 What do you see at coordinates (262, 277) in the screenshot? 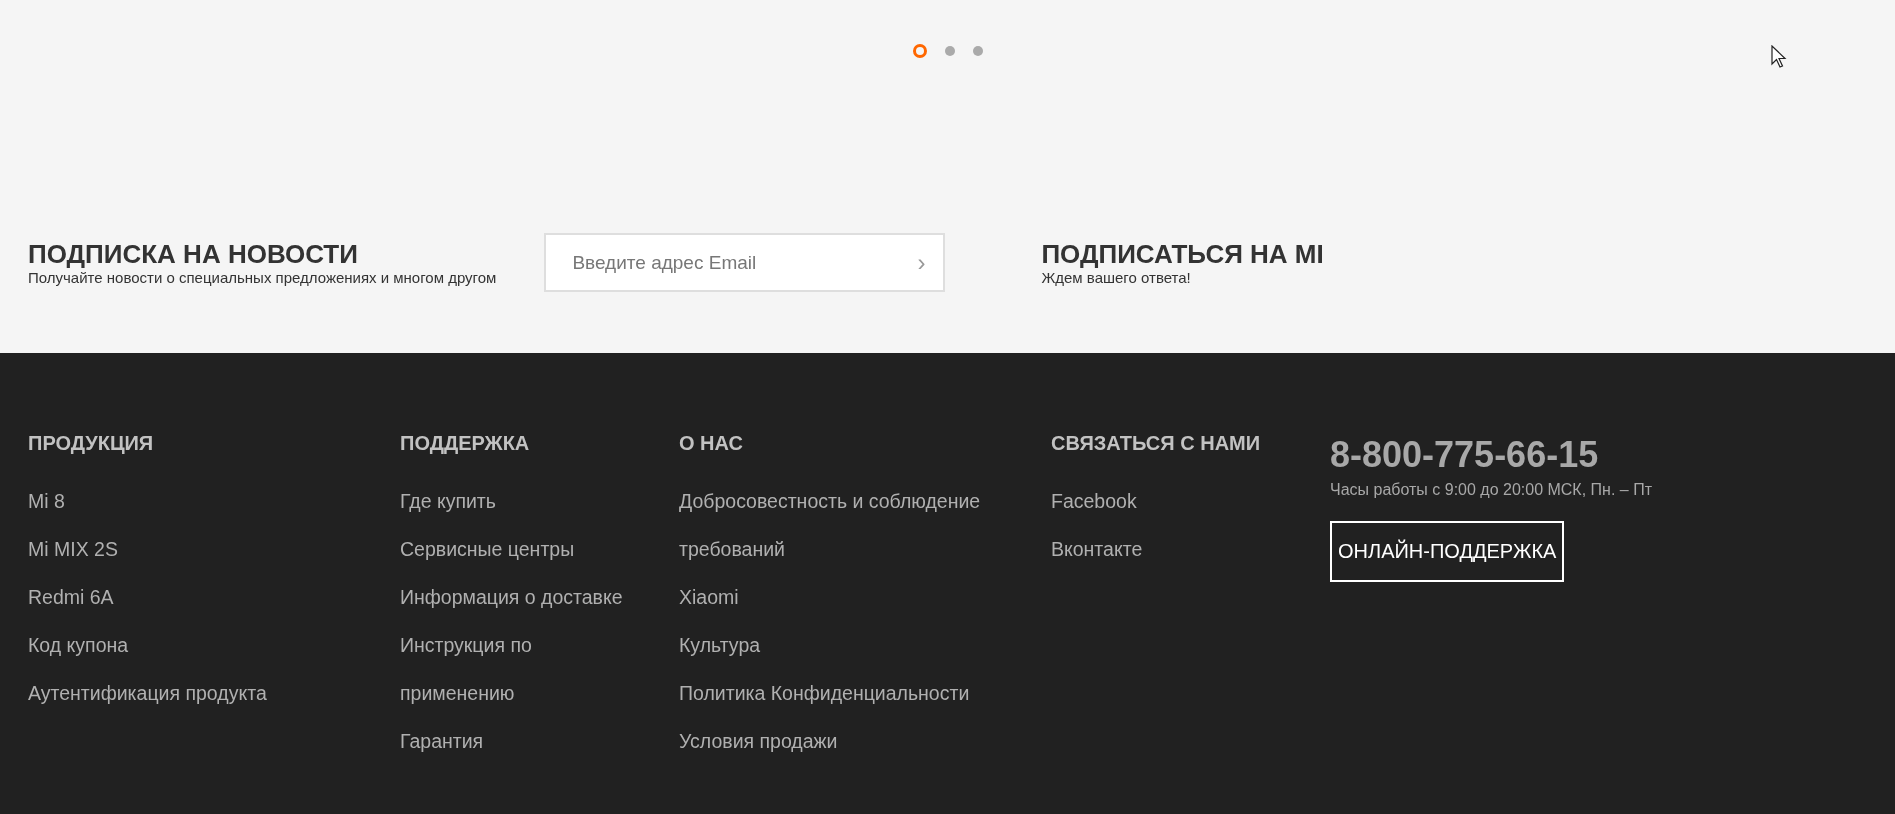
I see `newsletter-subtitle: Получайте новости о специальных предложениях и многом другом` at bounding box center [262, 277].